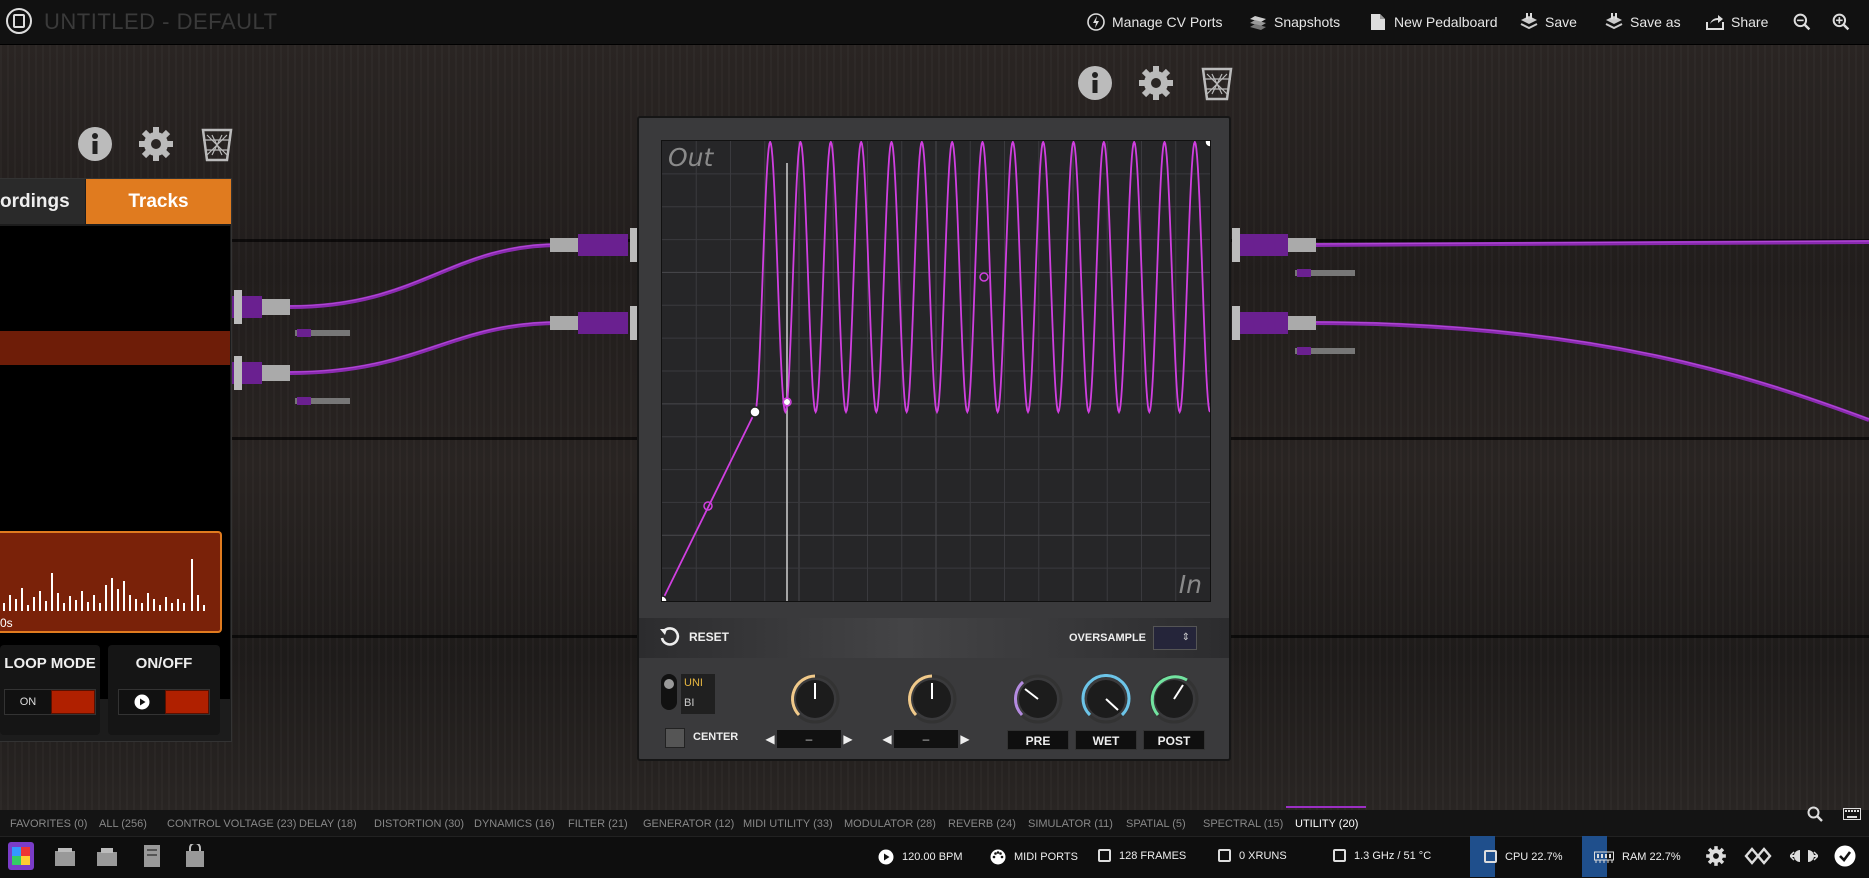  Describe the element at coordinates (934, 638) in the screenshot. I see `shaper-control-bar: RESET OVERSAMPLE ⇕` at that location.